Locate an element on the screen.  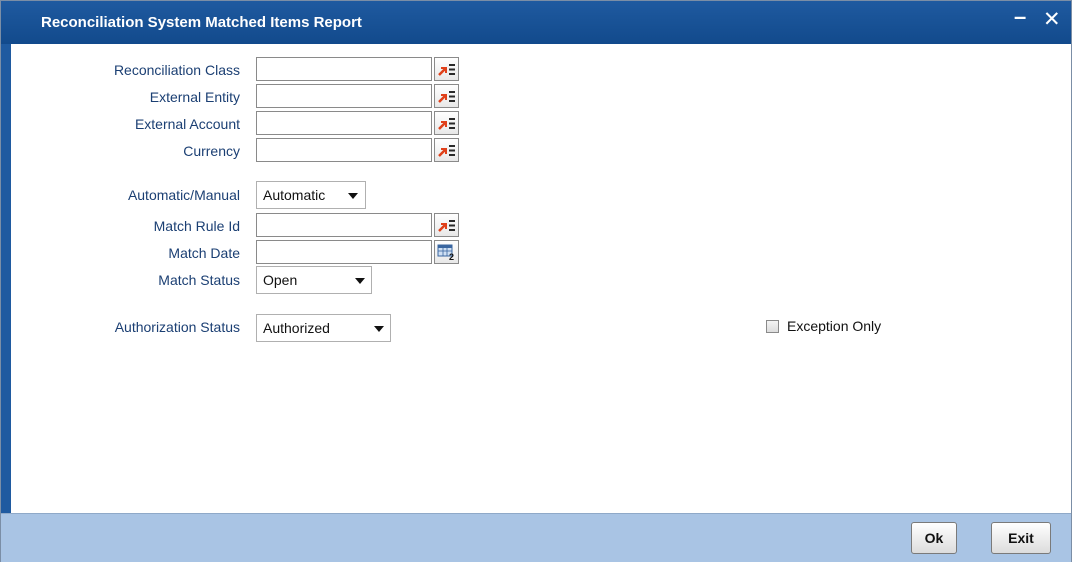
reconciliation-class-field is located at coordinates (344, 69).